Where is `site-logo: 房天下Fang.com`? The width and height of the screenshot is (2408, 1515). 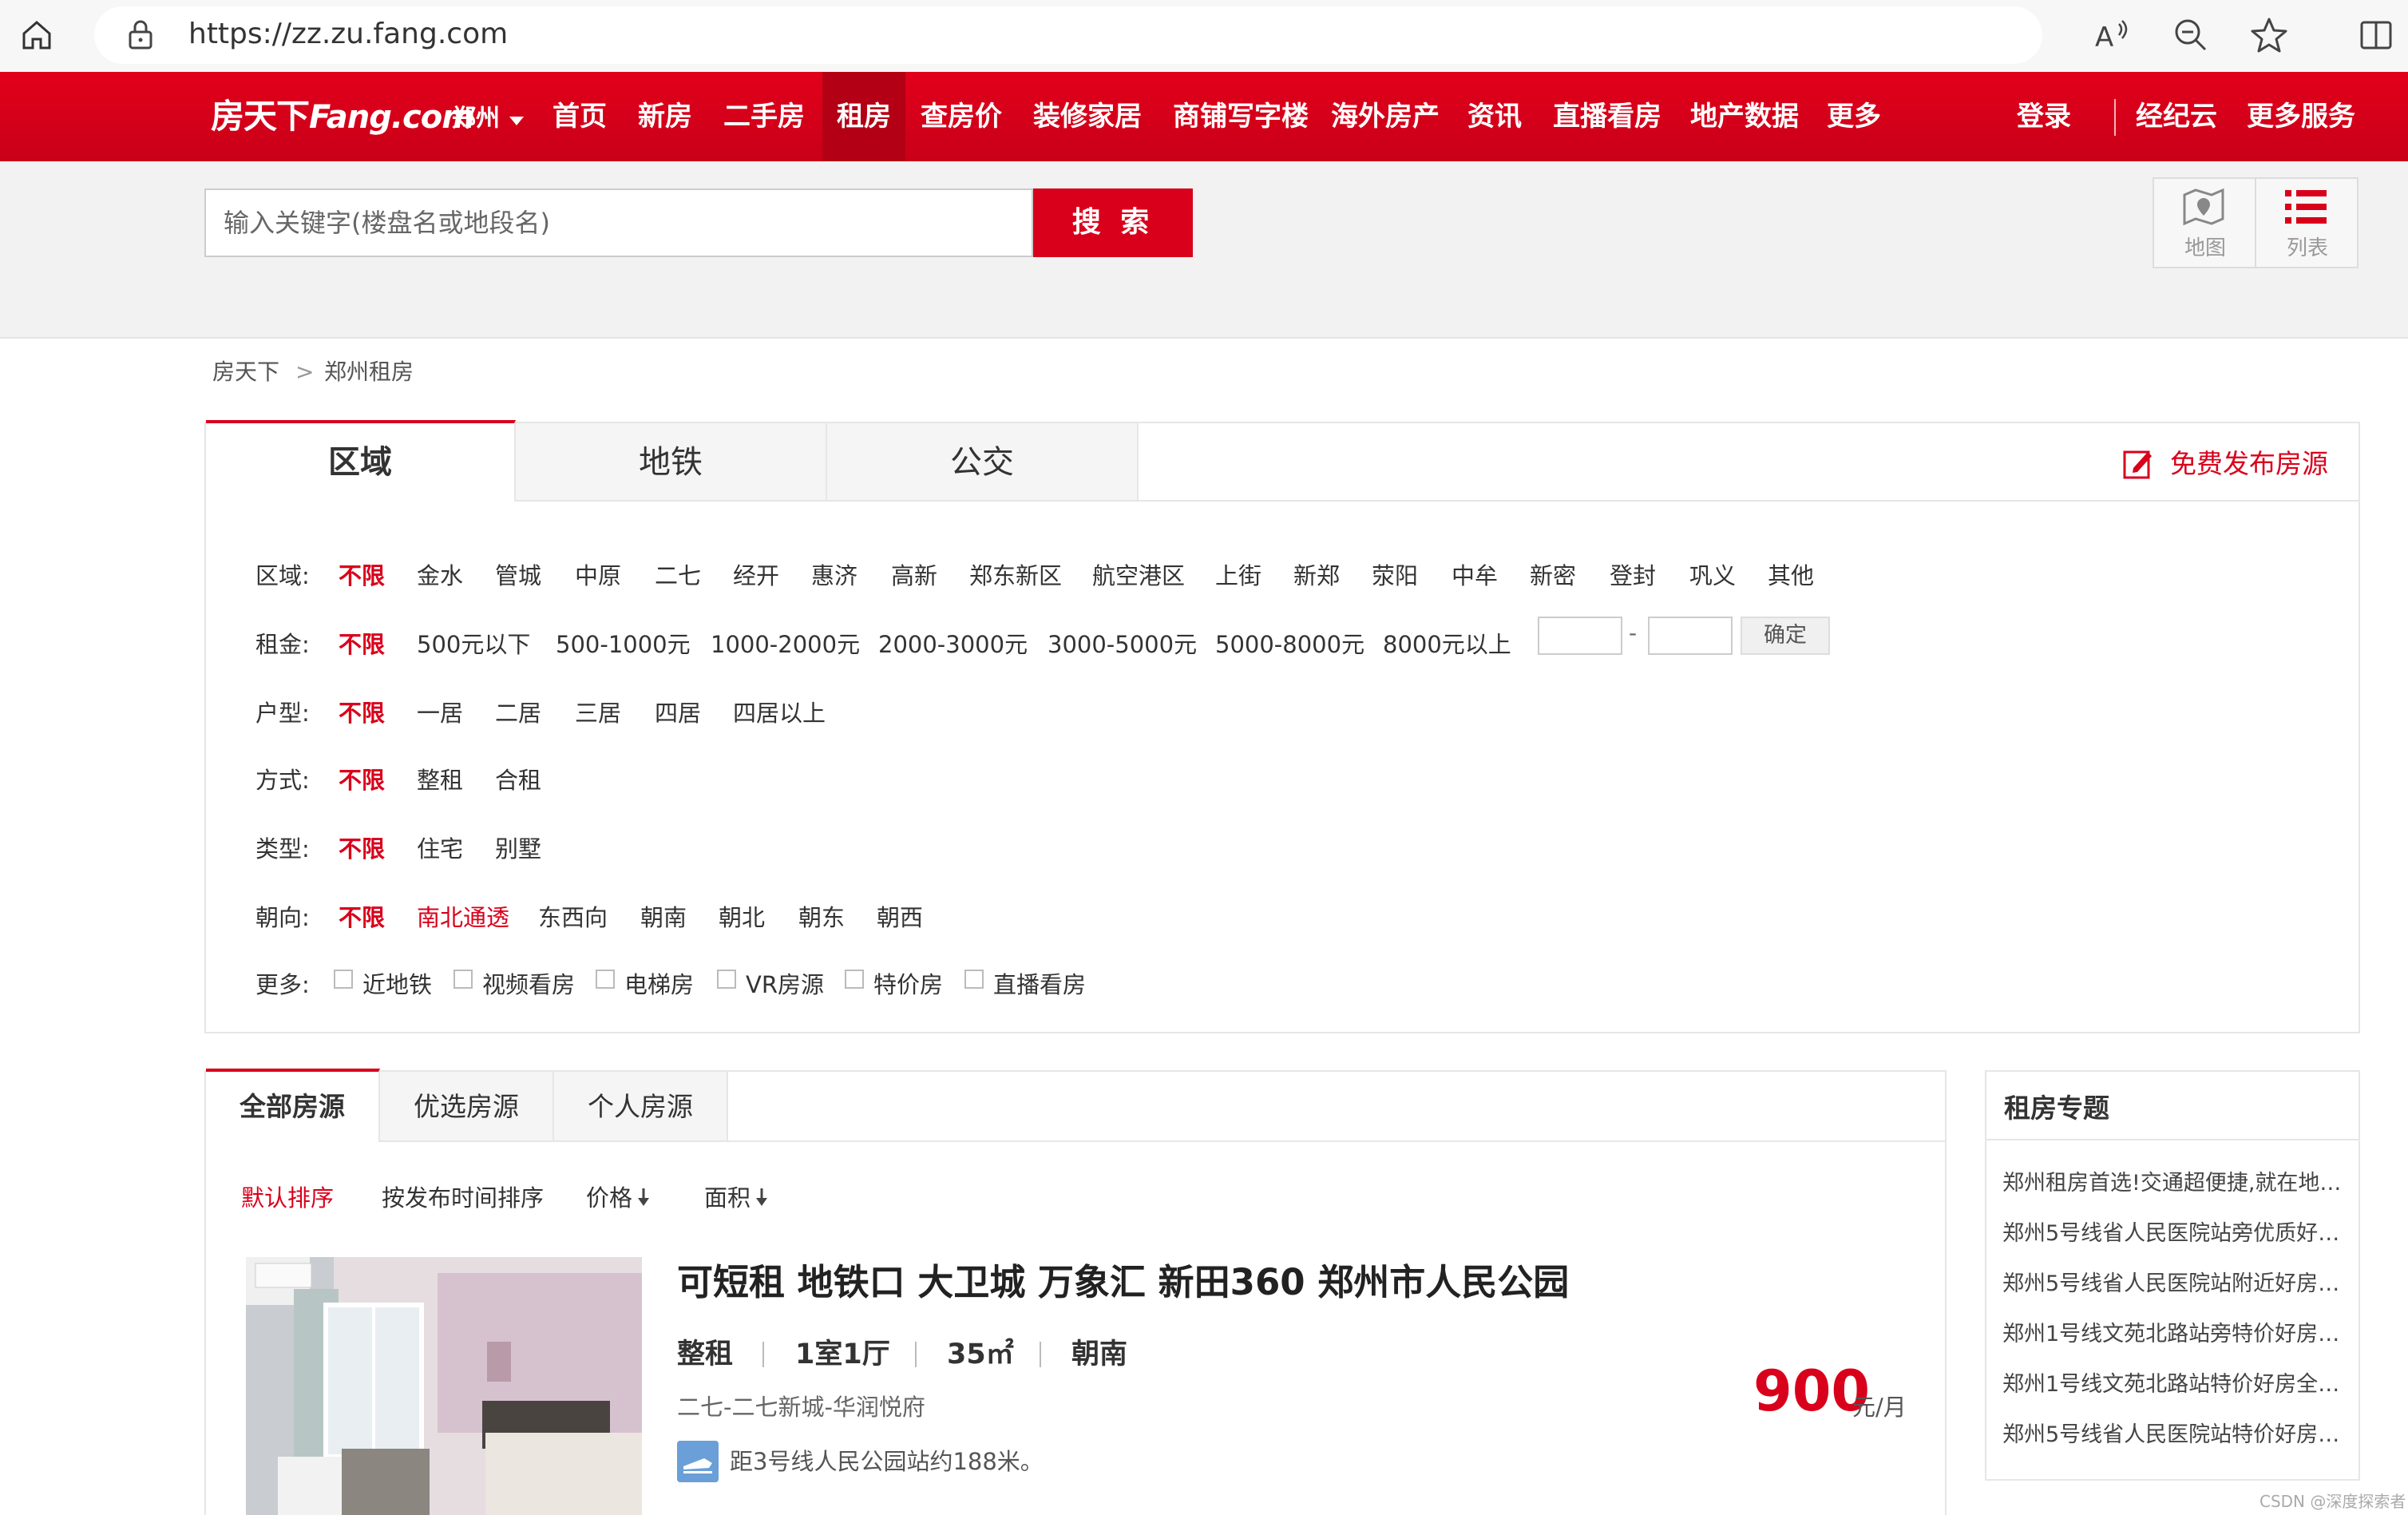
site-logo: 房天下Fang.com is located at coordinates (343, 117).